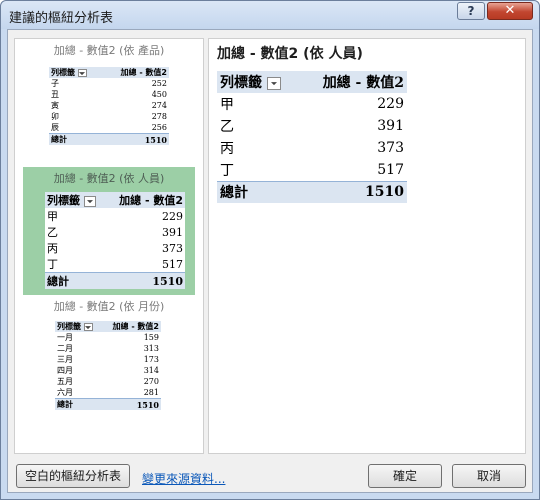 The height and width of the screenshot is (500, 540). Describe the element at coordinates (108, 337) in the screenshot. I see `table-row: 一月 159` at that location.